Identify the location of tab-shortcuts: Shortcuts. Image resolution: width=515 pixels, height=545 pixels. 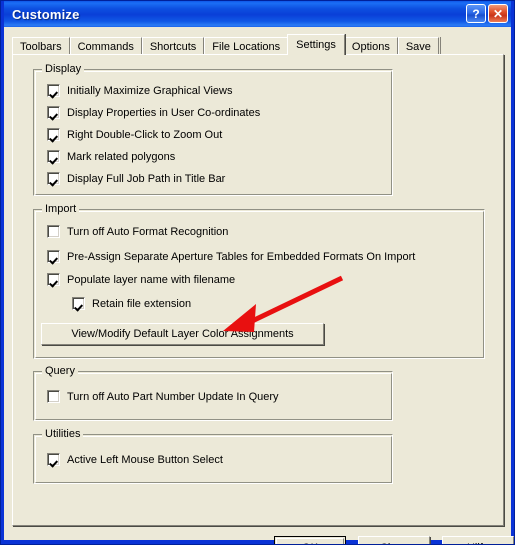
(173, 46).